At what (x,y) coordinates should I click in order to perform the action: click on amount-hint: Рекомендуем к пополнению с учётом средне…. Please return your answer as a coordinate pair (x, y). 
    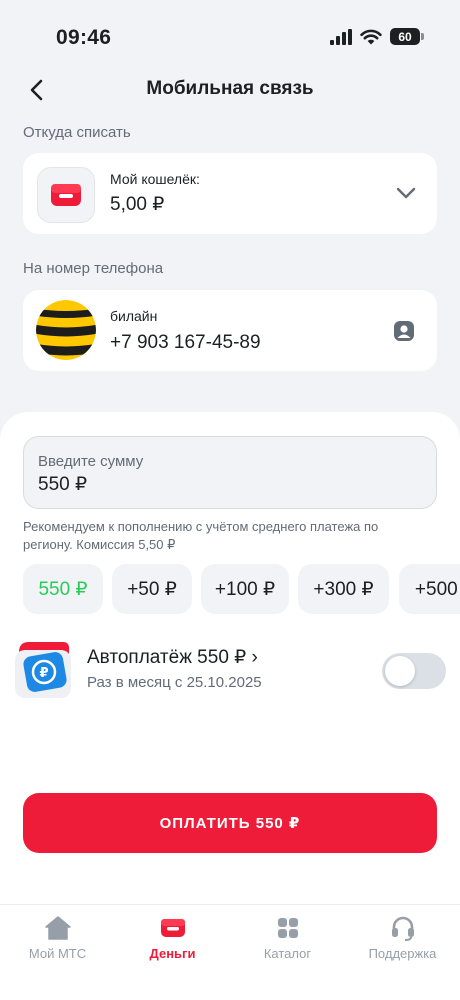
    Looking at the image, I should click on (201, 535).